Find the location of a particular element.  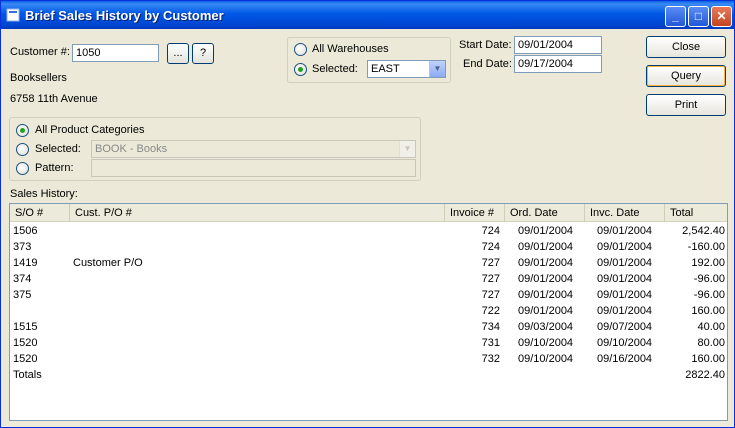

customer-name: Booksellers is located at coordinates (38, 78).